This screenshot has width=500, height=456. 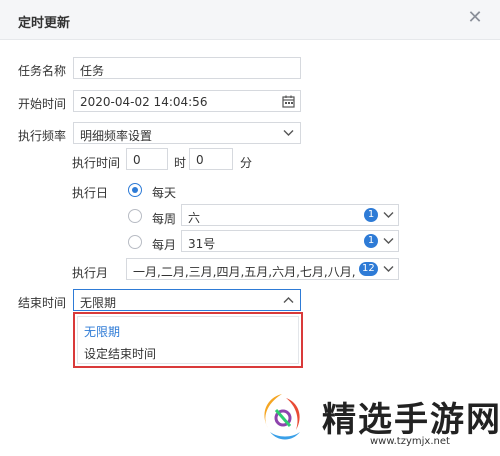 What do you see at coordinates (187, 300) in the screenshot?
I see `end-time-select: 无限期` at bounding box center [187, 300].